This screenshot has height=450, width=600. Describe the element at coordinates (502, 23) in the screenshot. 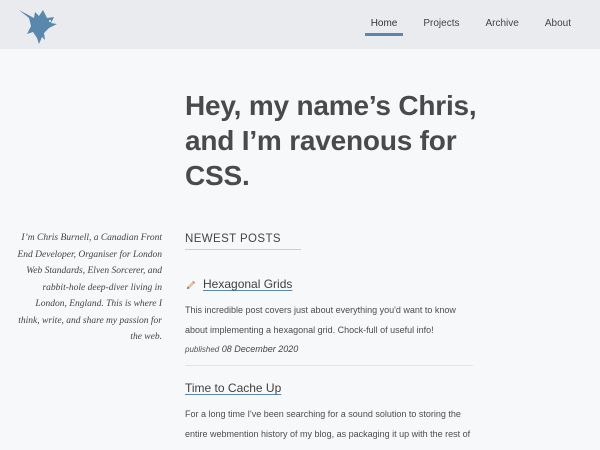

I see `nav-archive: Archive` at that location.